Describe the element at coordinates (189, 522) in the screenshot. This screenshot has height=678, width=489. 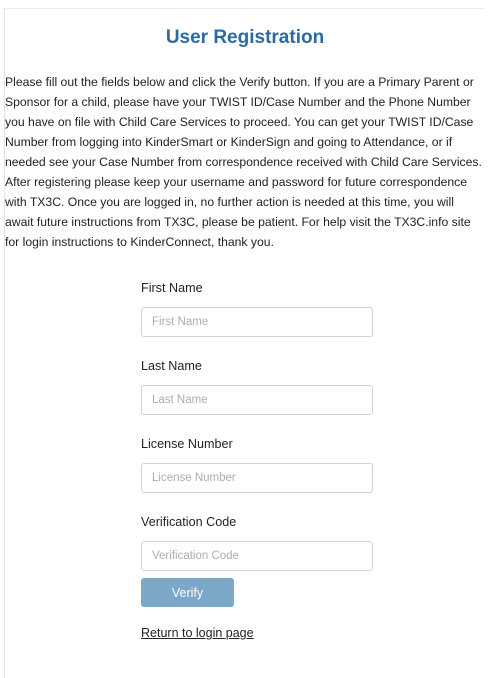
I see `verification-code-label: Verification Code` at that location.